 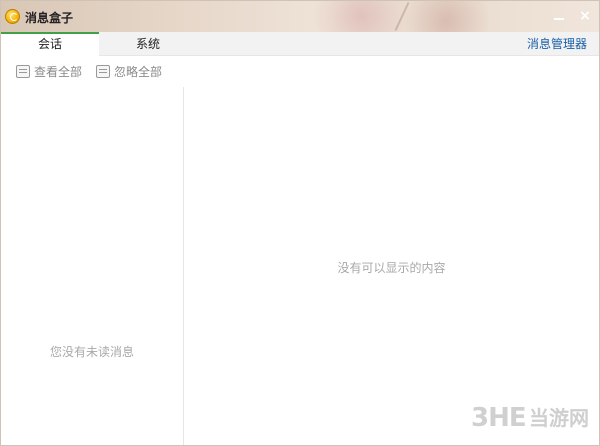 What do you see at coordinates (92, 72) in the screenshot?
I see `toolbar: 查看全部 忽略全部` at bounding box center [92, 72].